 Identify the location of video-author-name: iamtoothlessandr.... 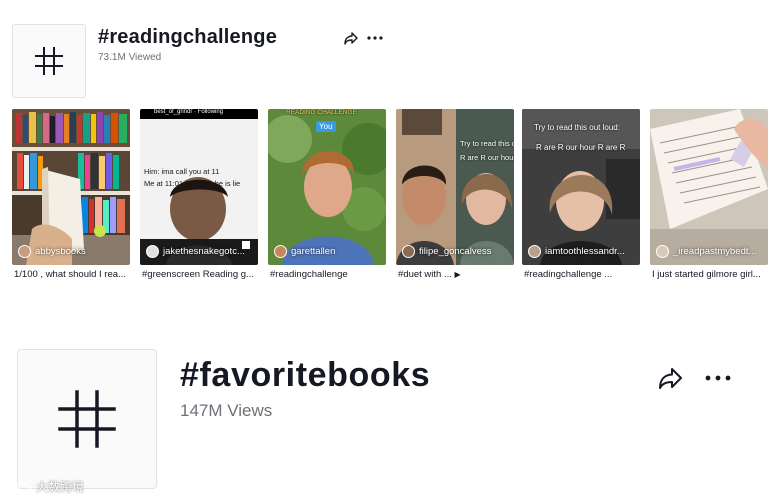
(585, 251).